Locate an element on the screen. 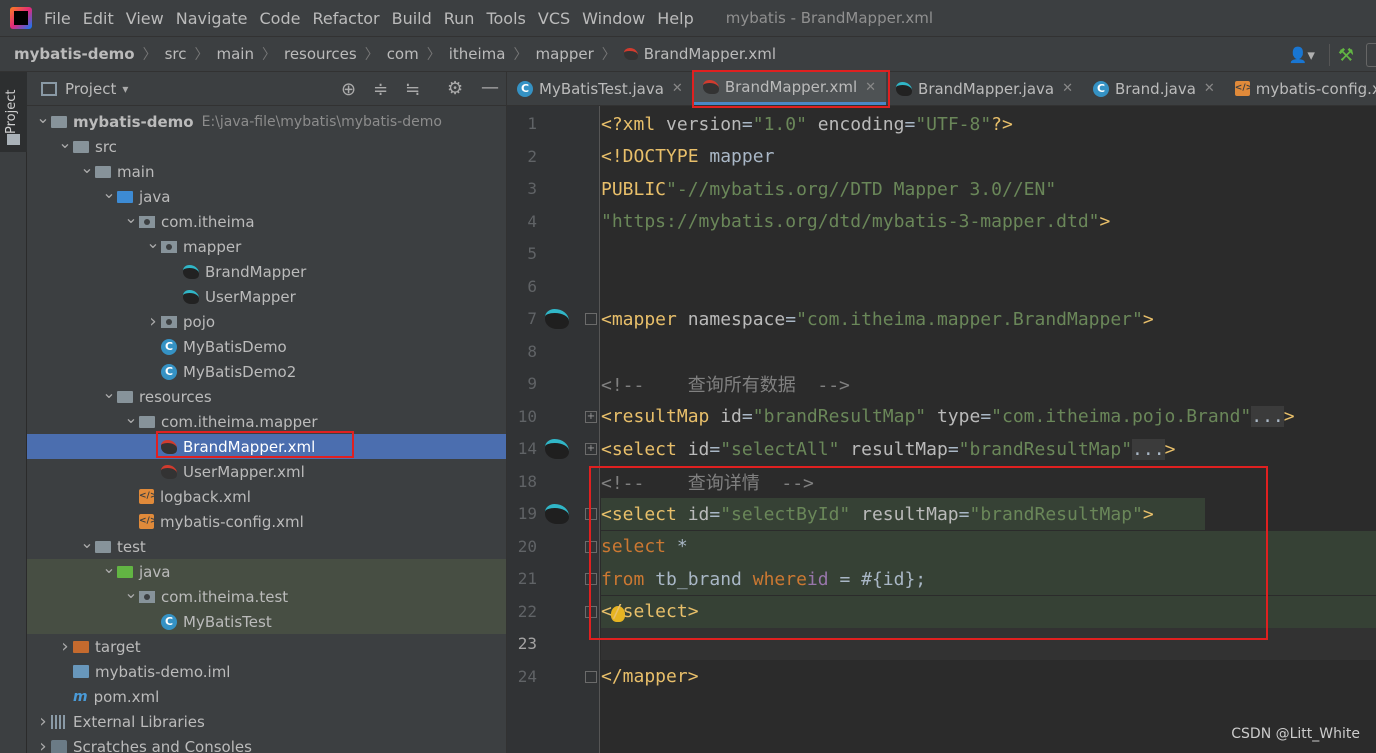  tree-item: C MyBatisDemo2 is located at coordinates (266, 371).